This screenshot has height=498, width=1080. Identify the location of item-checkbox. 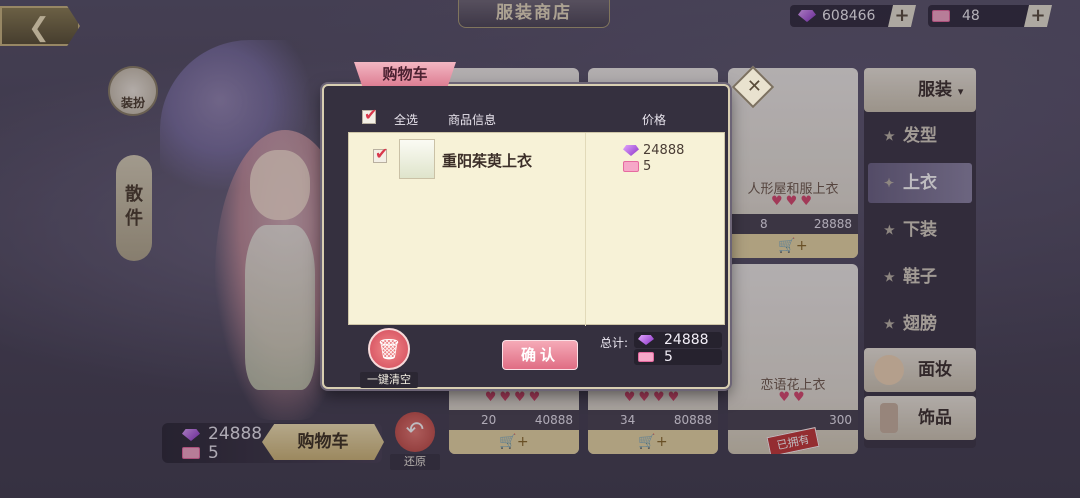
(380, 153).